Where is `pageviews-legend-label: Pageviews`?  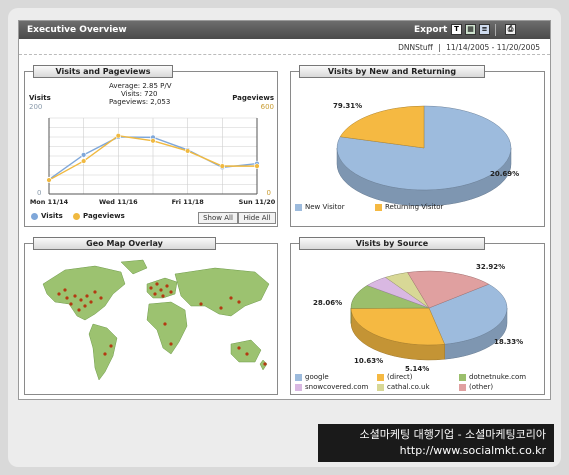
pageviews-legend-label: Pageviews is located at coordinates (104, 216).